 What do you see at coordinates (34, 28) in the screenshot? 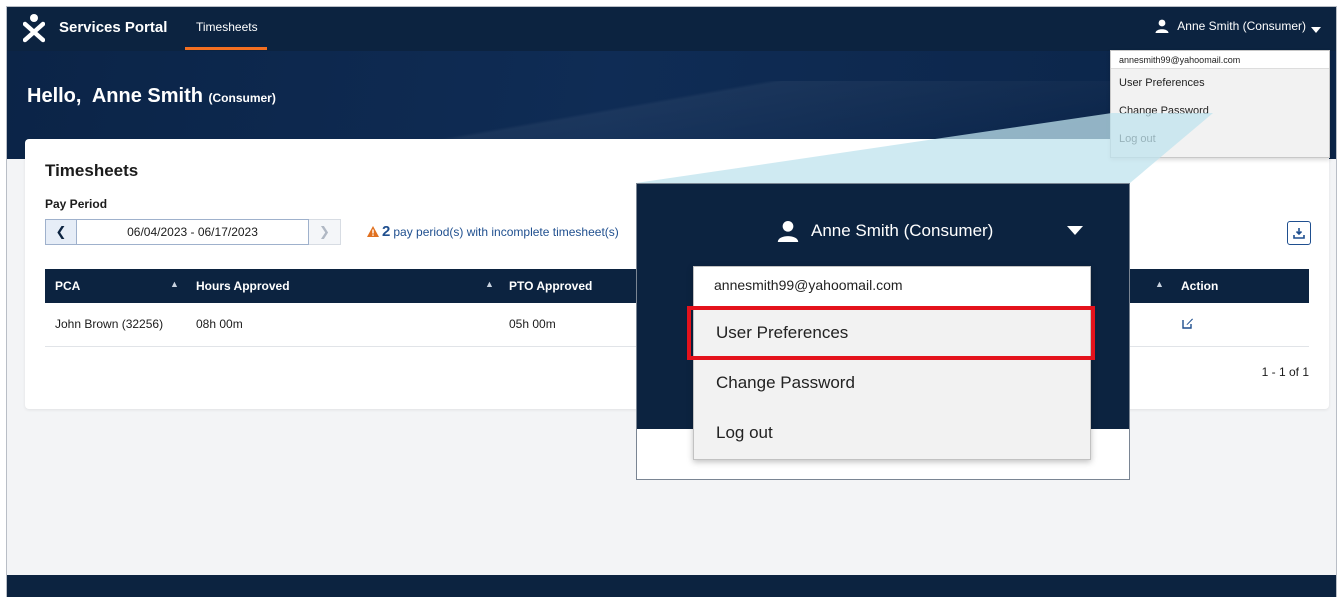
I see `logo-icon` at bounding box center [34, 28].